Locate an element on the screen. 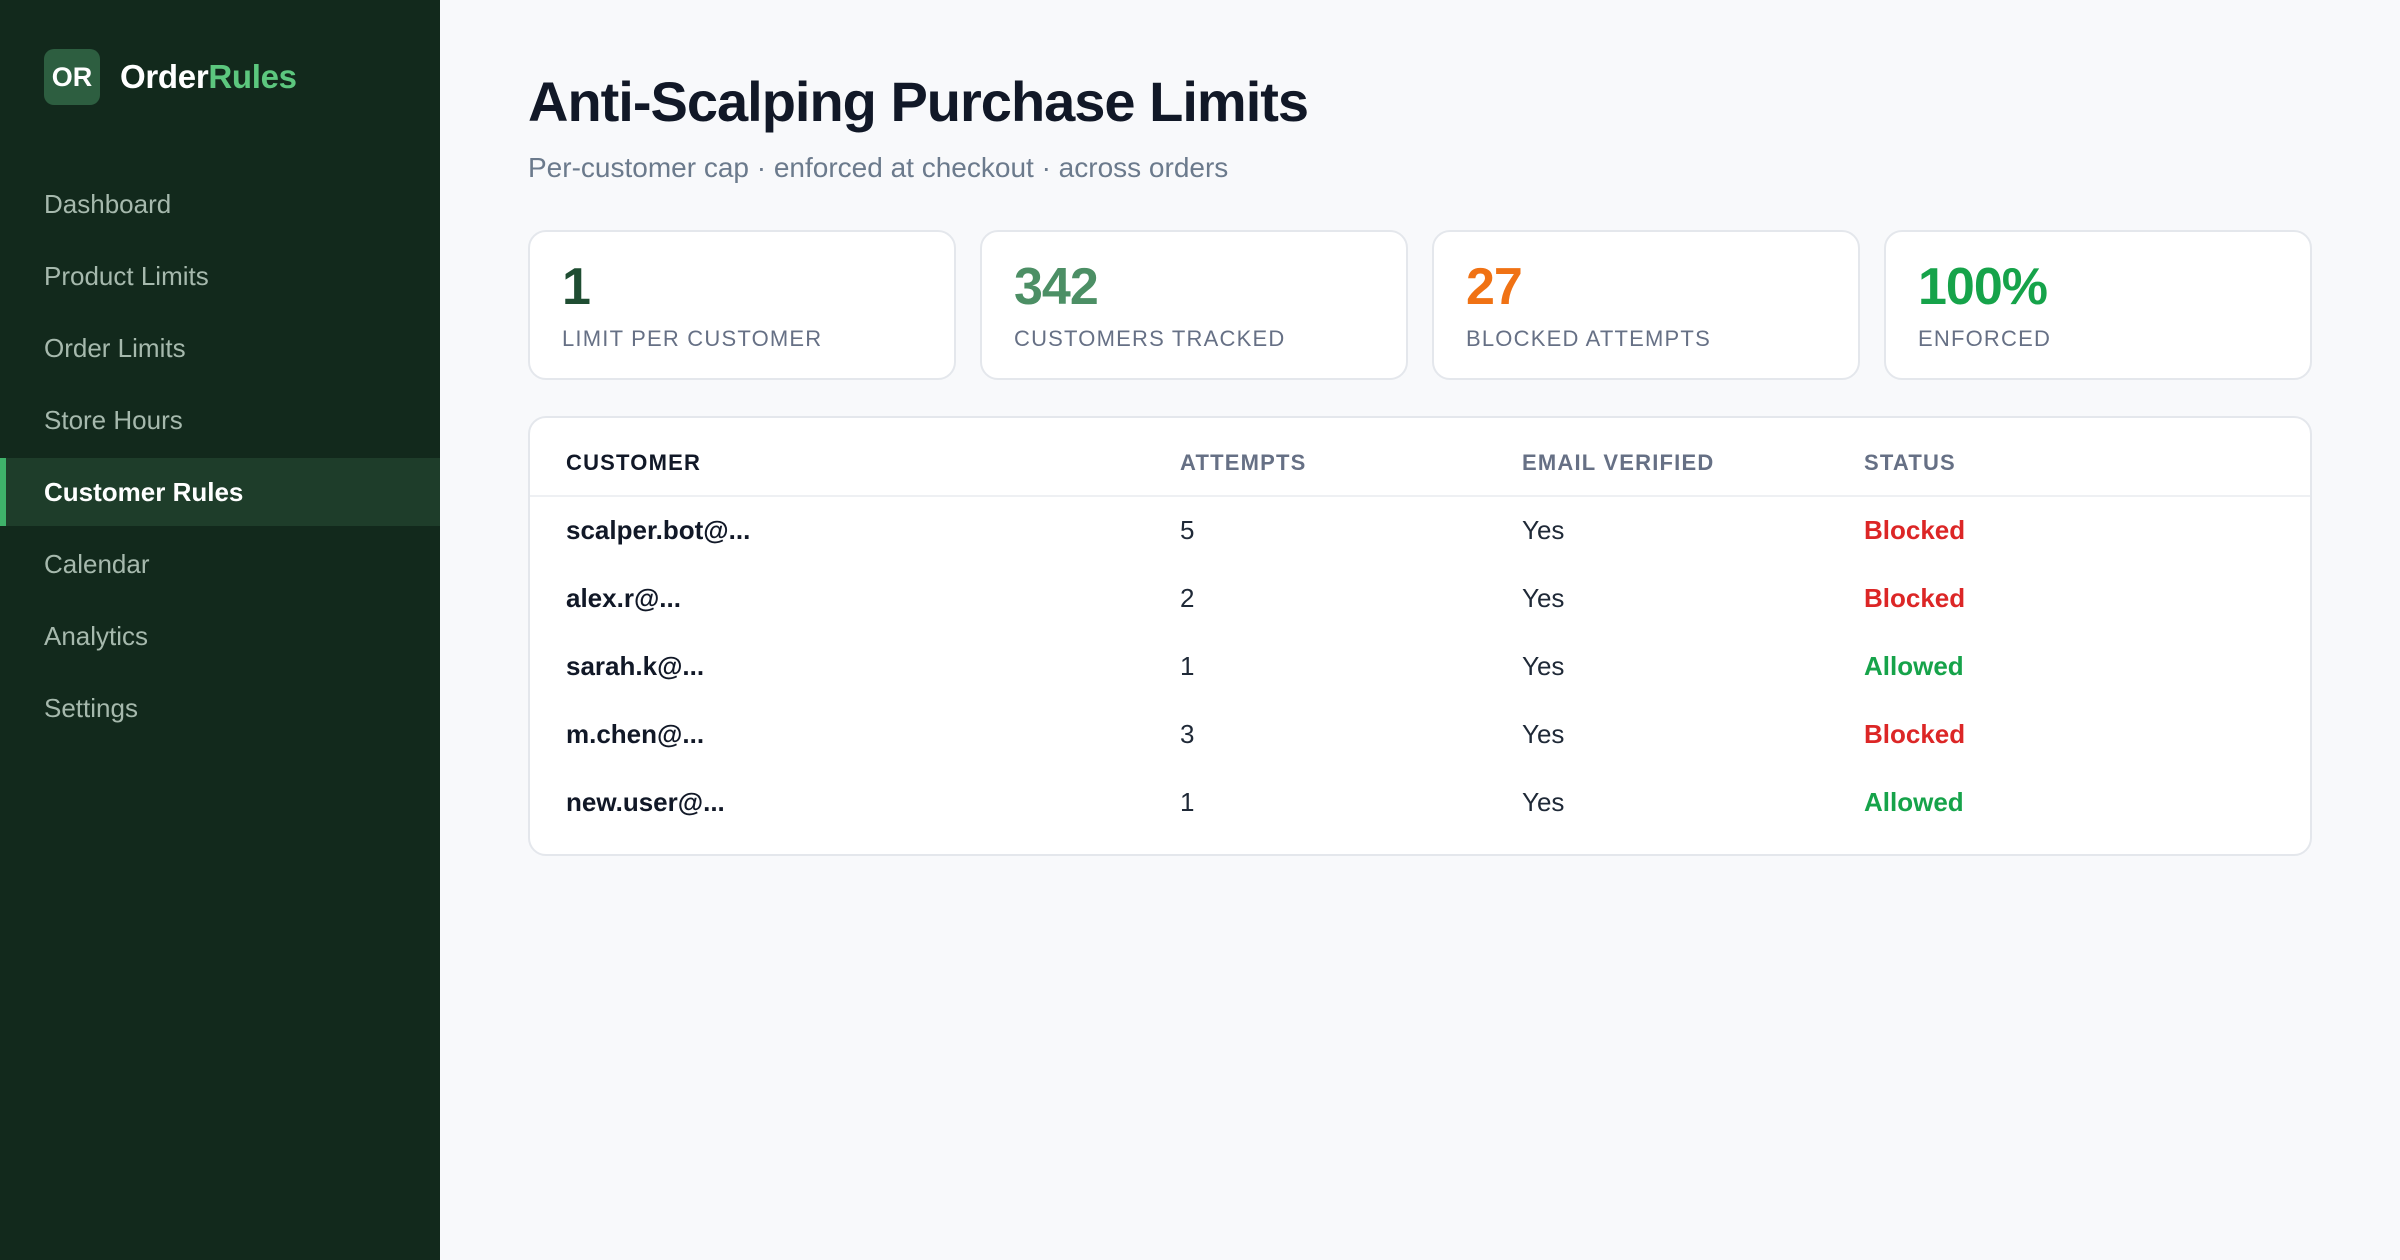 This screenshot has width=2400, height=1260. attempts-cell: 5 is located at coordinates (1187, 530).